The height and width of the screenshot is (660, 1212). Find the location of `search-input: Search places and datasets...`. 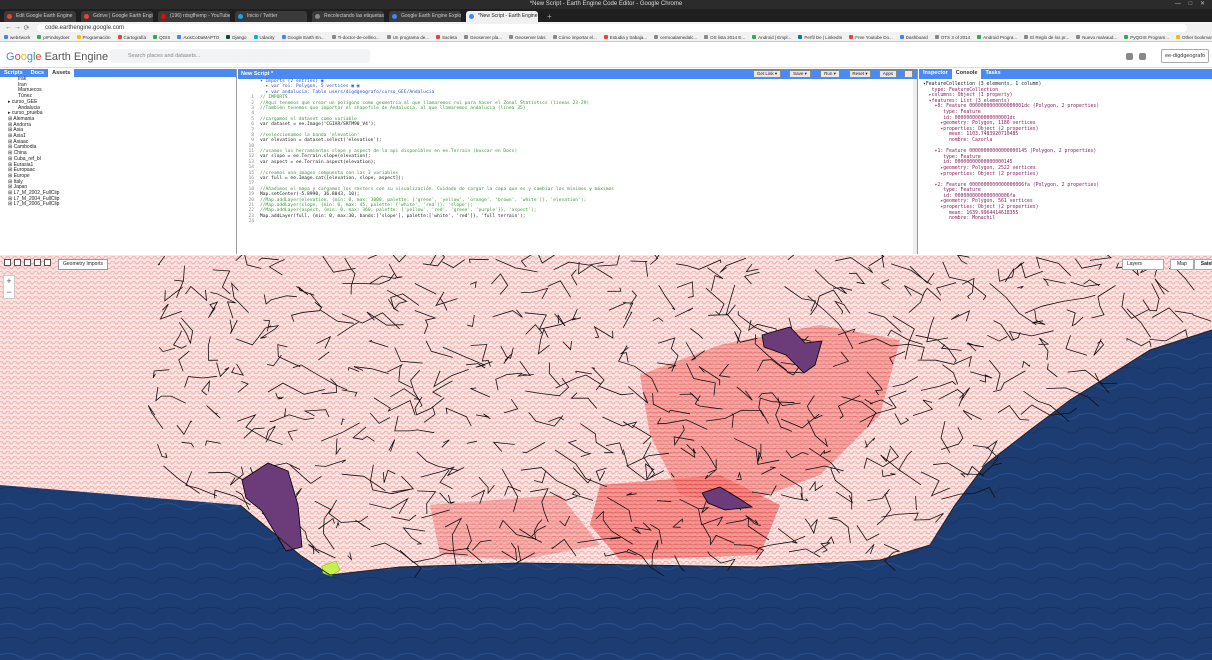

search-input: Search places and datasets... is located at coordinates (240, 56).